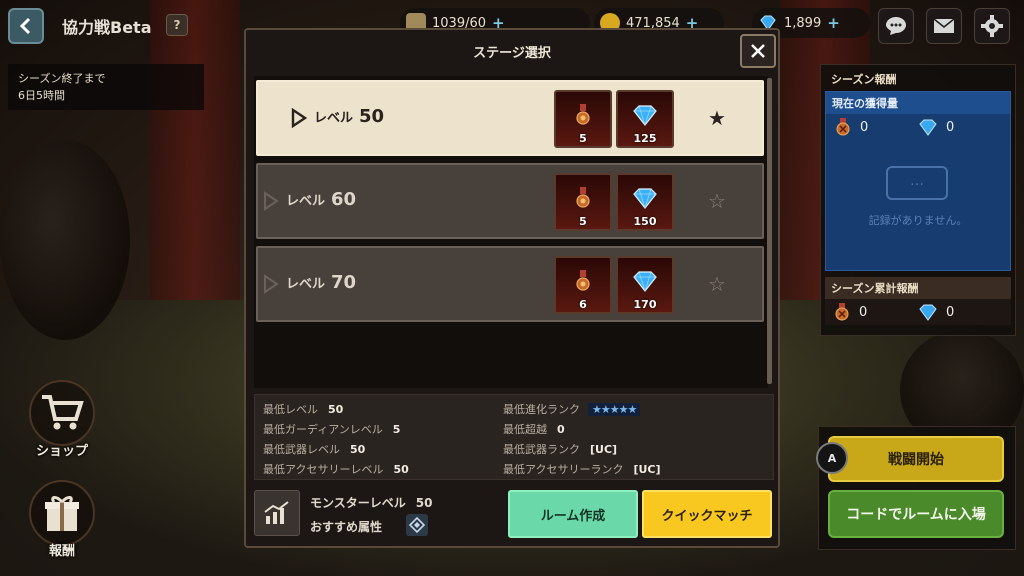 The image size is (1024, 576). Describe the element at coordinates (707, 514) in the screenshot. I see `quick-match-button: クイックマッチ` at that location.